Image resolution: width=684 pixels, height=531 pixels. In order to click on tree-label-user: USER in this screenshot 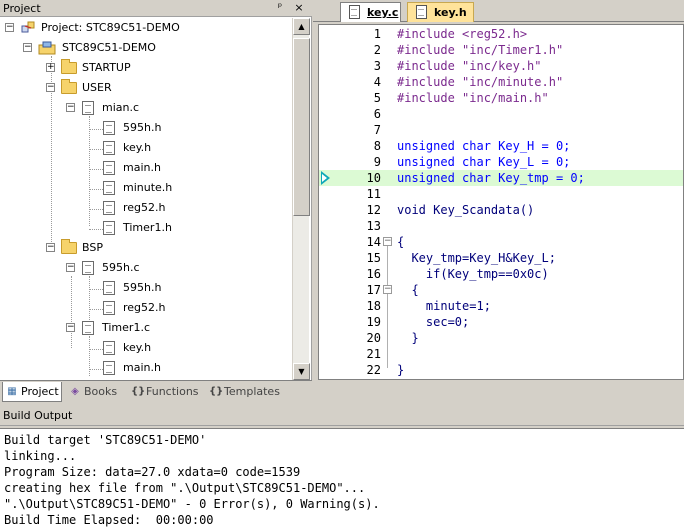, I will do `click(97, 87)`.